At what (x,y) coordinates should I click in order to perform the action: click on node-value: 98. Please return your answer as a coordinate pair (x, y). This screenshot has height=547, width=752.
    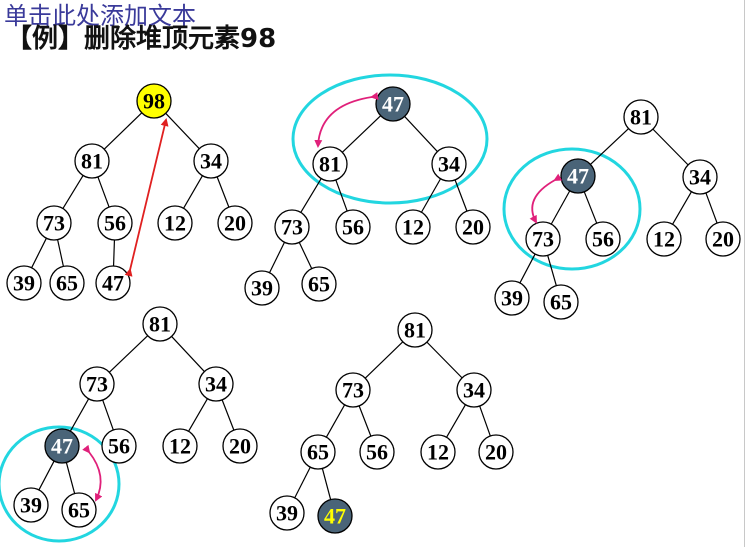
    Looking at the image, I should click on (154, 101).